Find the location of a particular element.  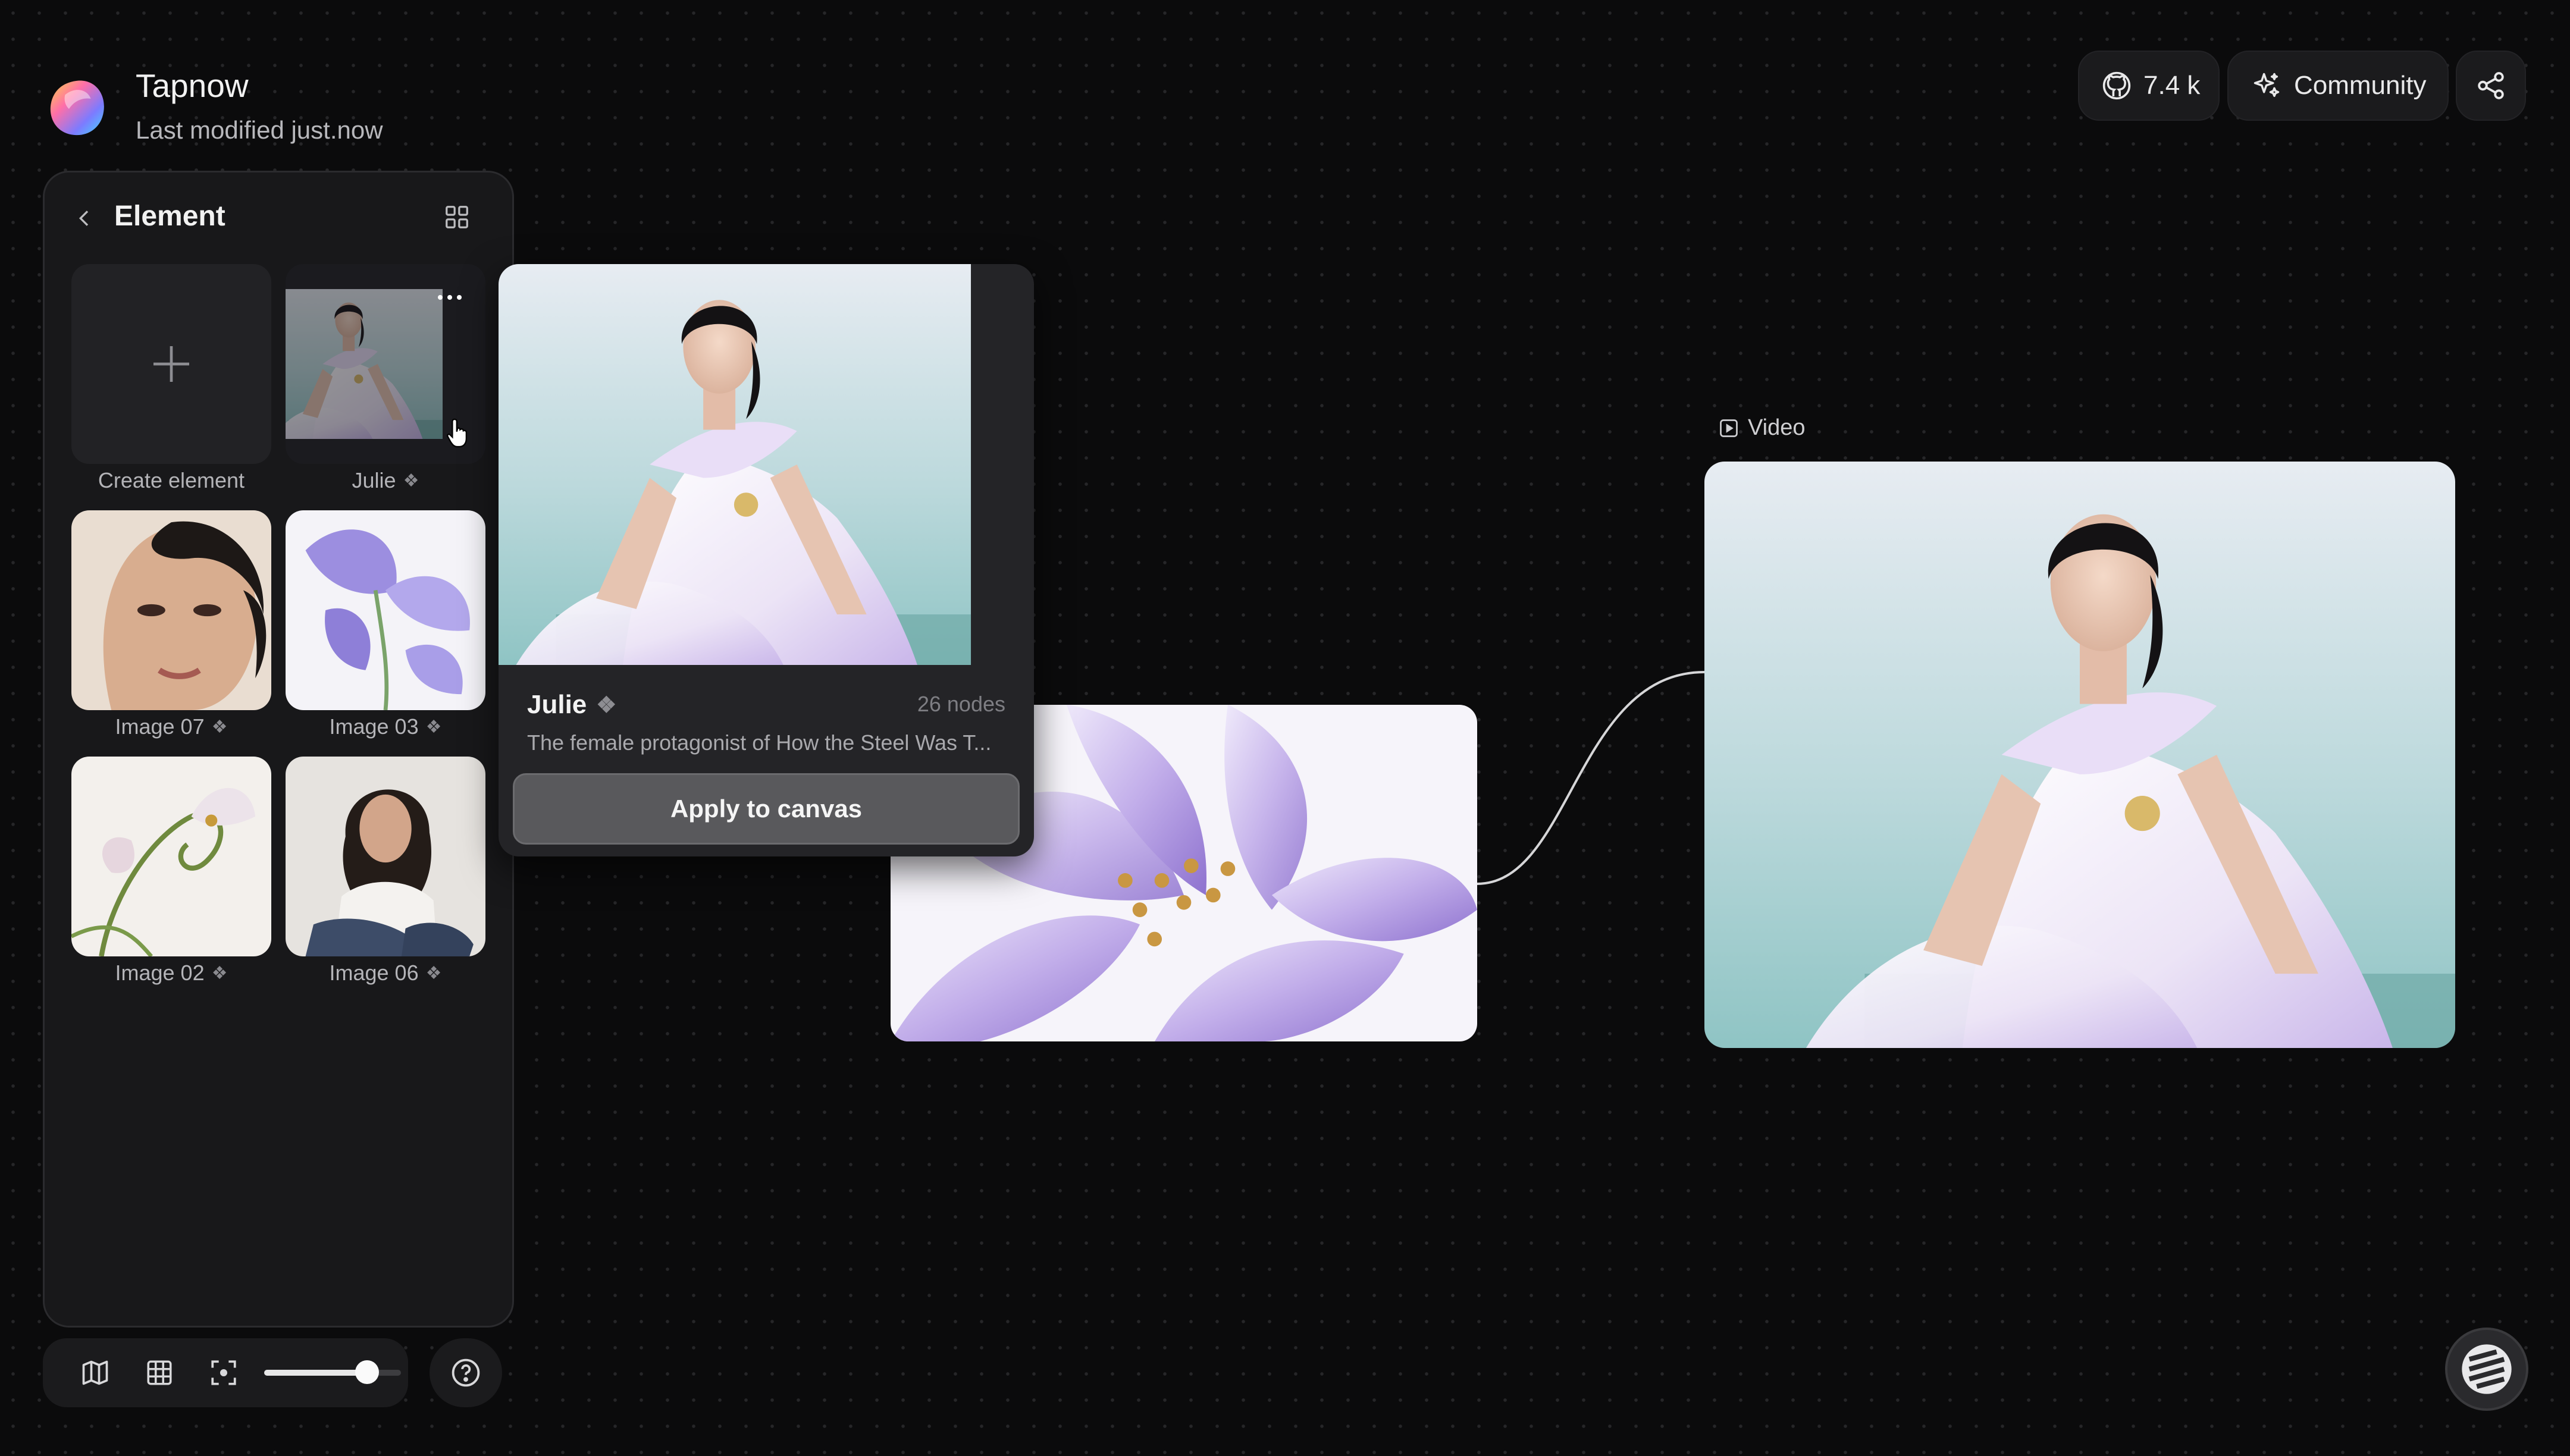

plus-icon is located at coordinates (172, 364).